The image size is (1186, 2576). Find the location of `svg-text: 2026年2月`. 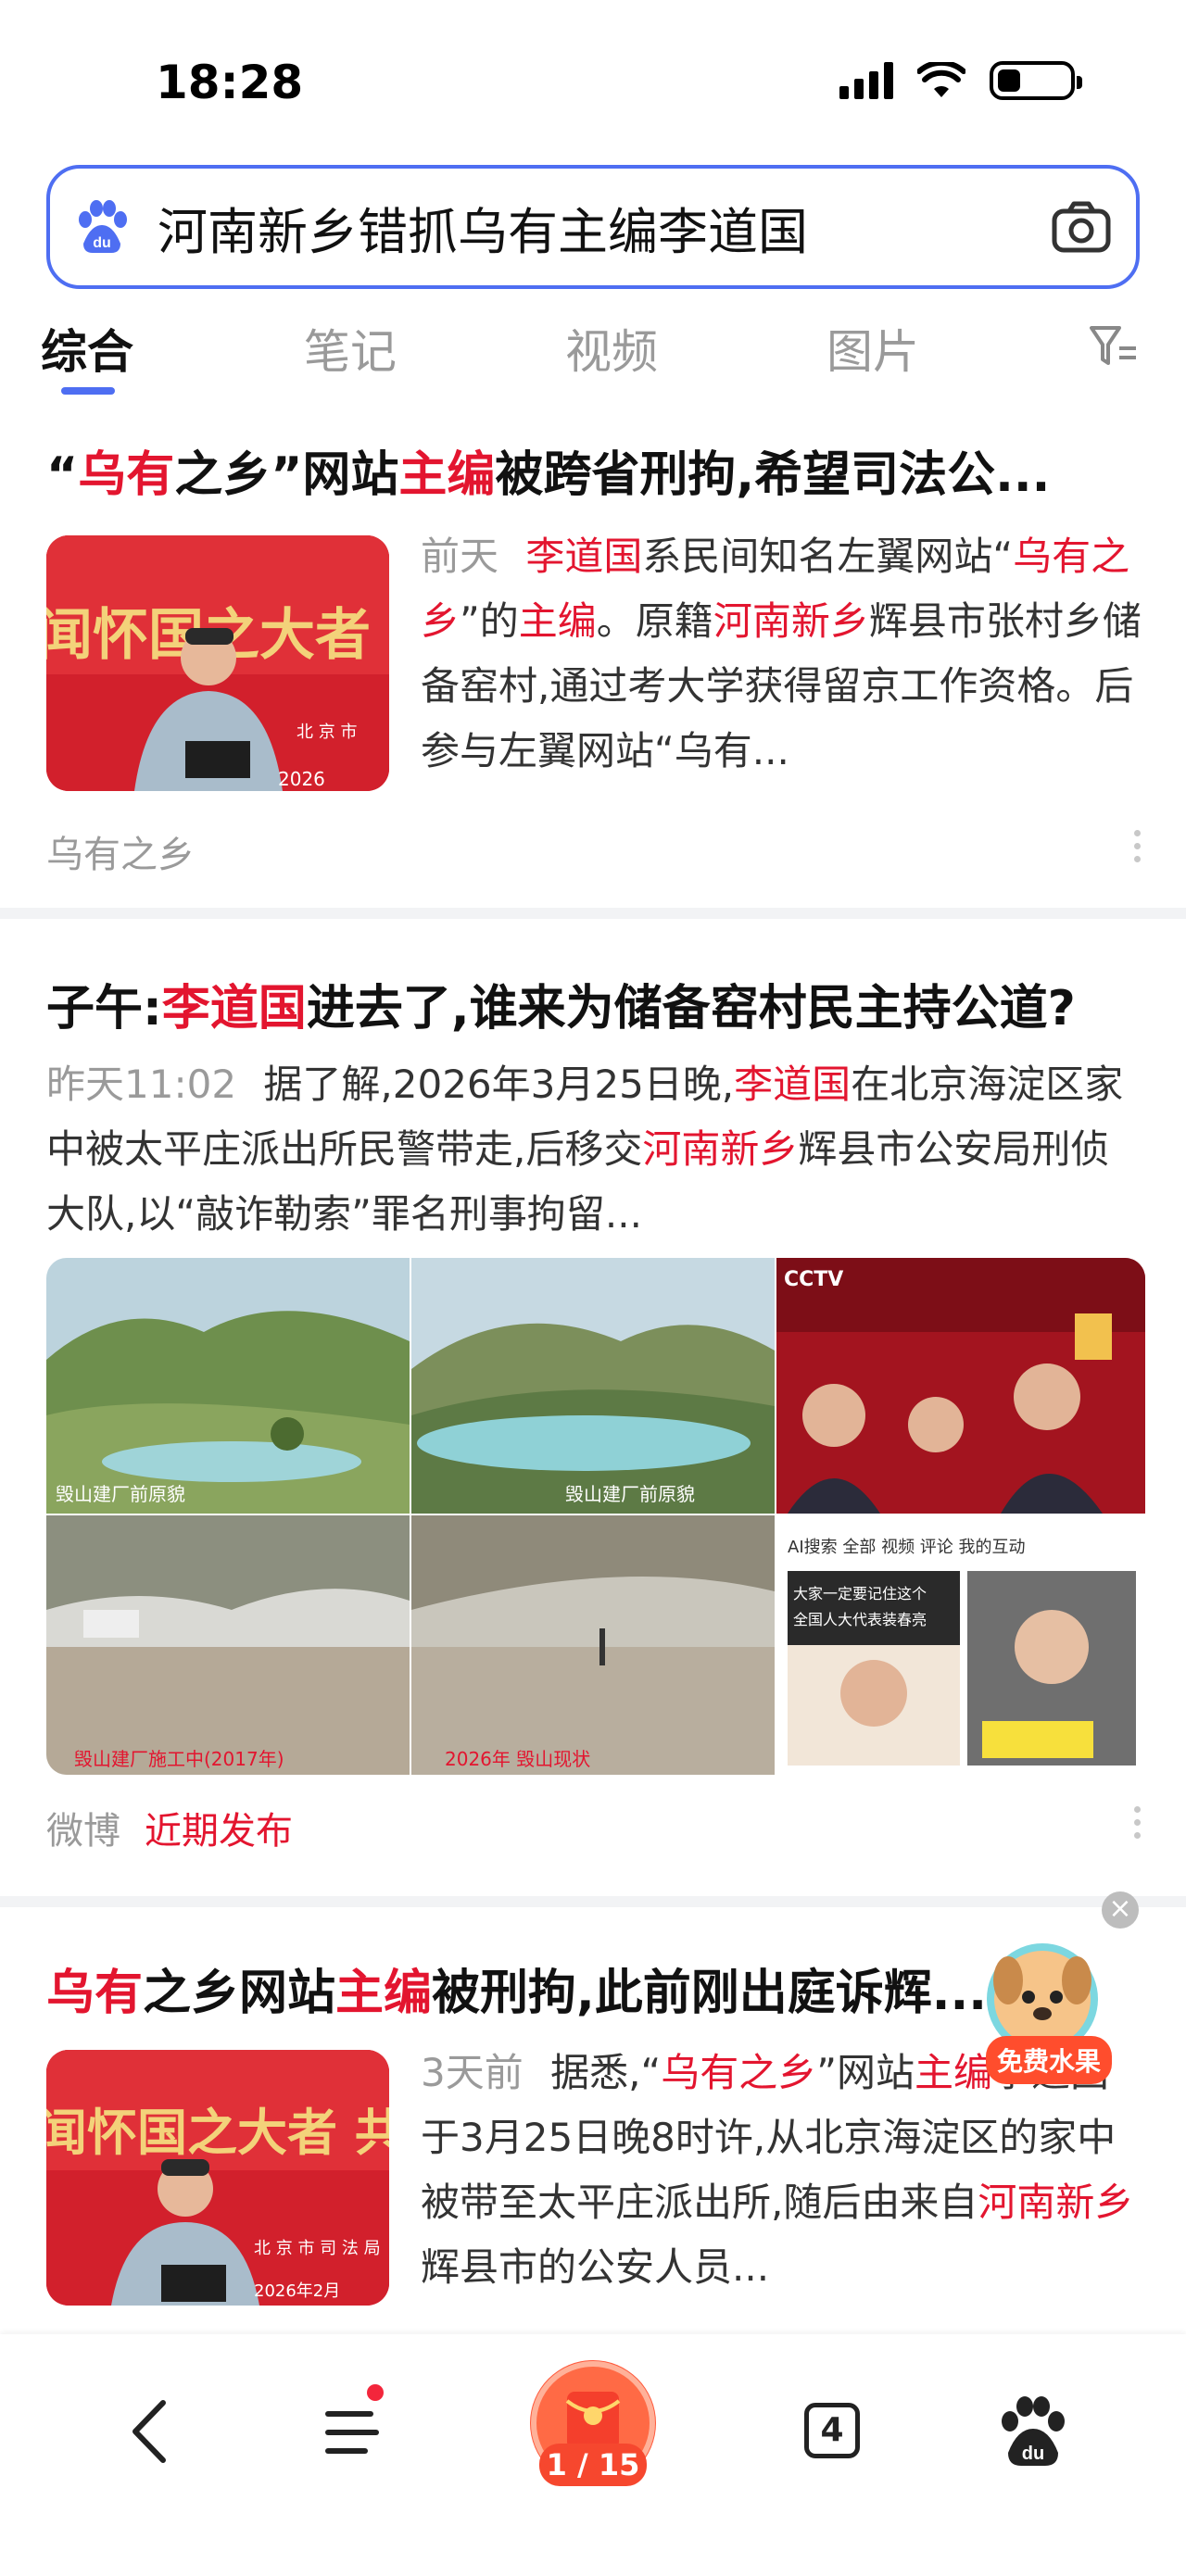

svg-text: 2026年2月 is located at coordinates (297, 2291).